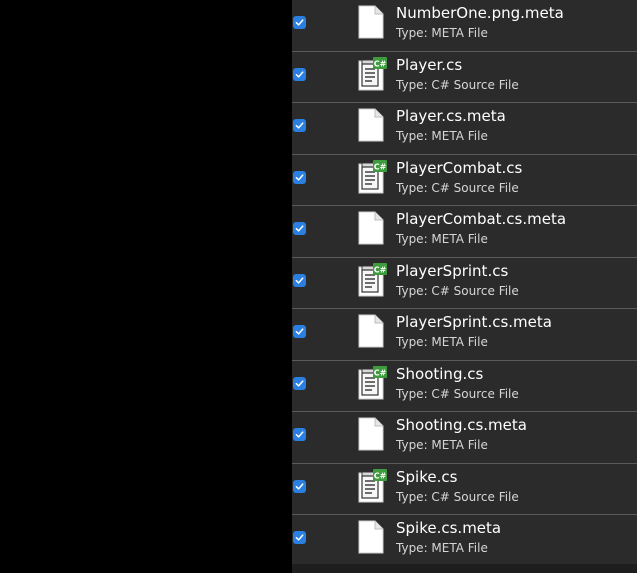 The height and width of the screenshot is (573, 637). What do you see at coordinates (474, 322) in the screenshot?
I see `file-name: PlayerSprint.cs.meta` at bounding box center [474, 322].